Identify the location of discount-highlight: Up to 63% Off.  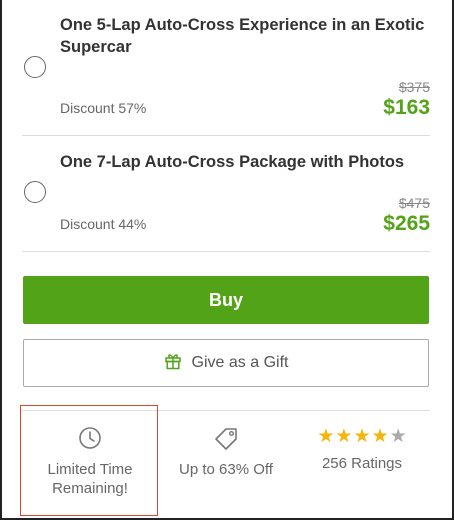
(226, 444).